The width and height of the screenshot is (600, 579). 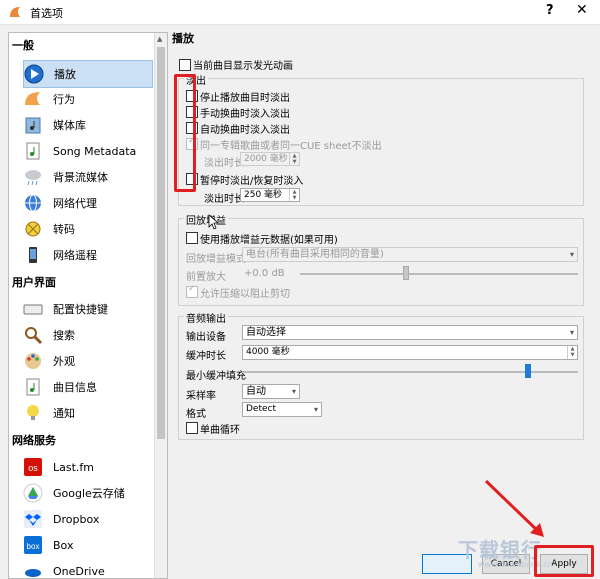 I want to click on title-bar: 首选项 ? ✕, so click(x=300, y=12).